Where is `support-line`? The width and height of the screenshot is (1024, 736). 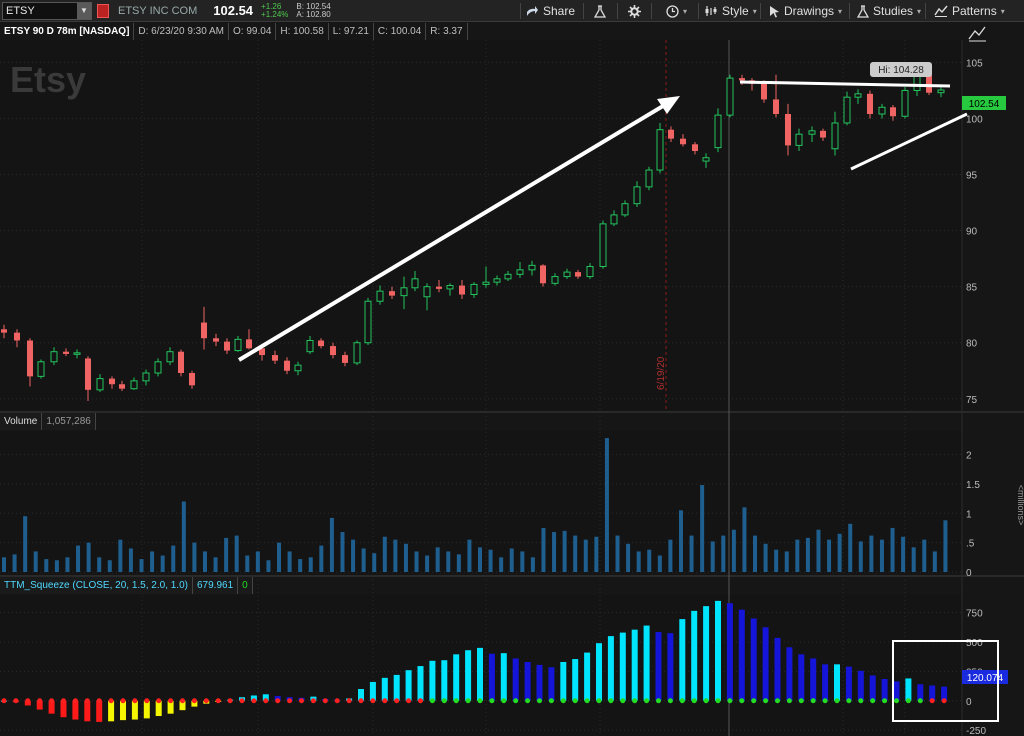
support-line is located at coordinates (909, 141).